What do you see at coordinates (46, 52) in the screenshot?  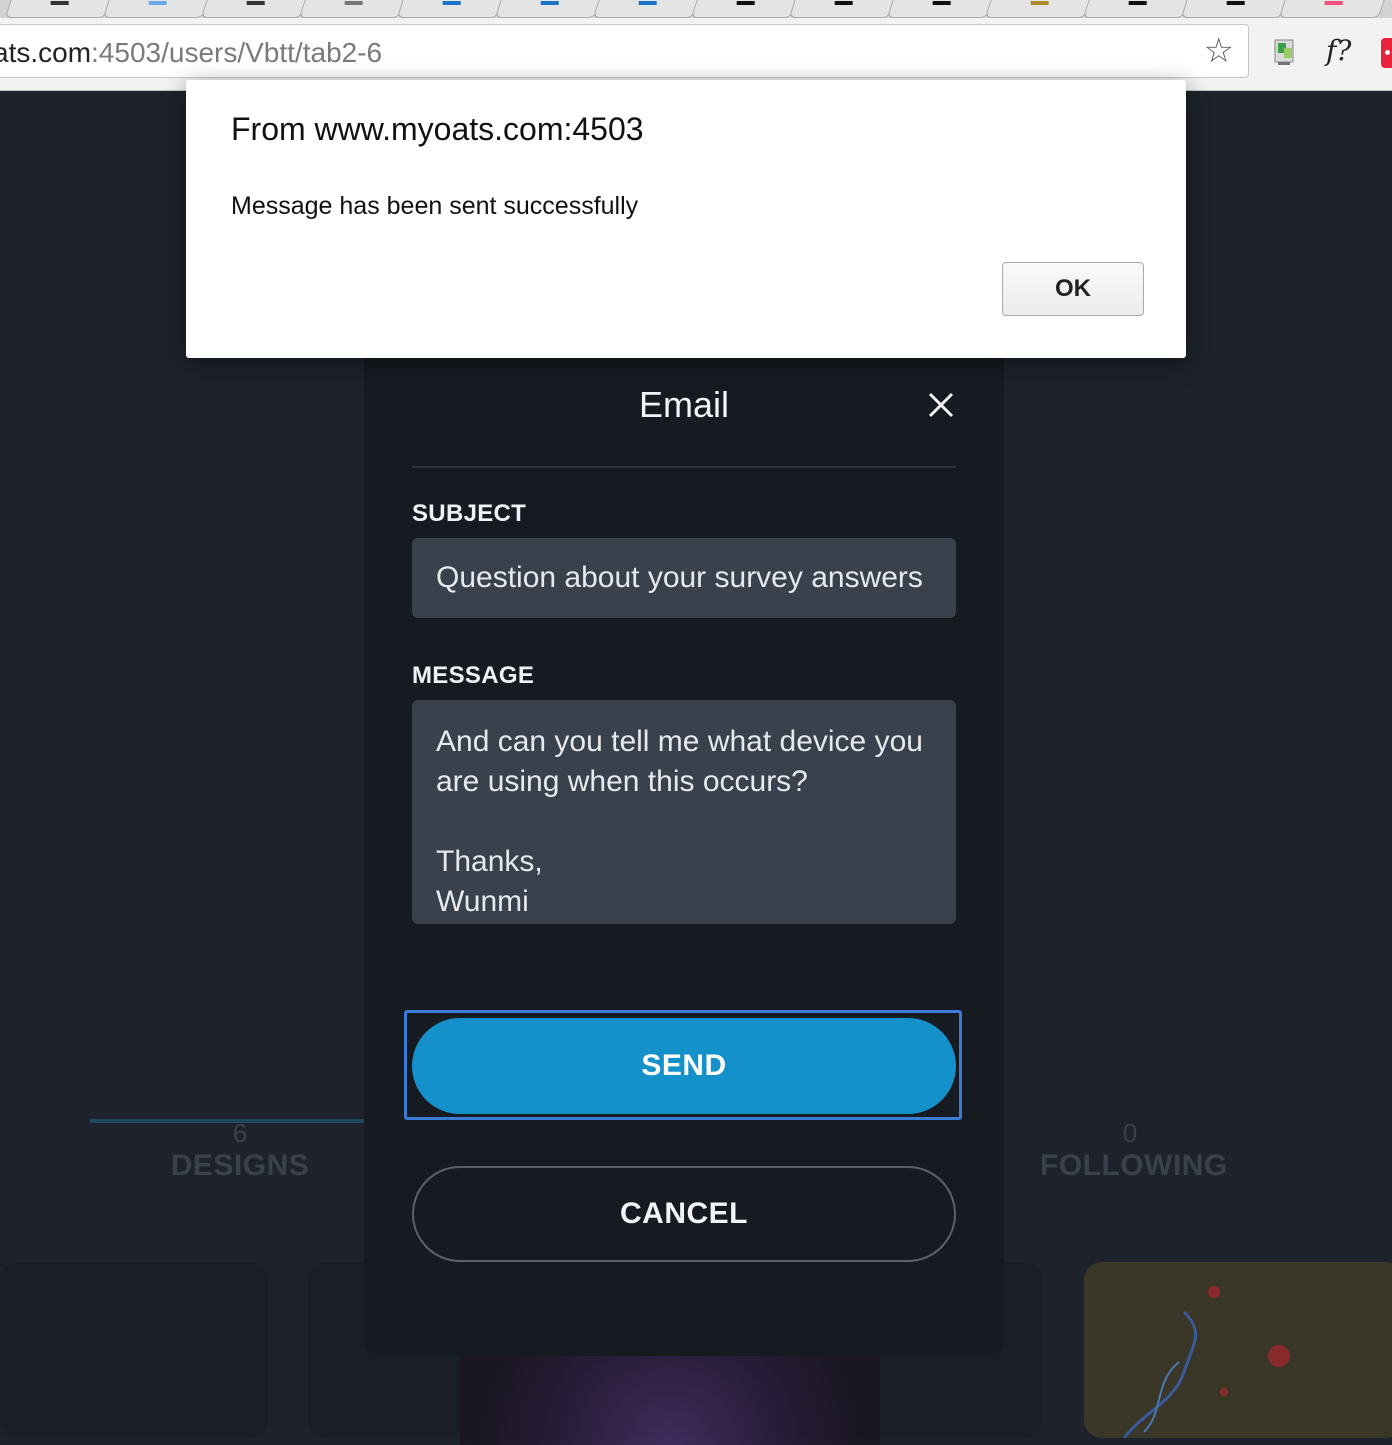 I see `url-host: ats.com` at bounding box center [46, 52].